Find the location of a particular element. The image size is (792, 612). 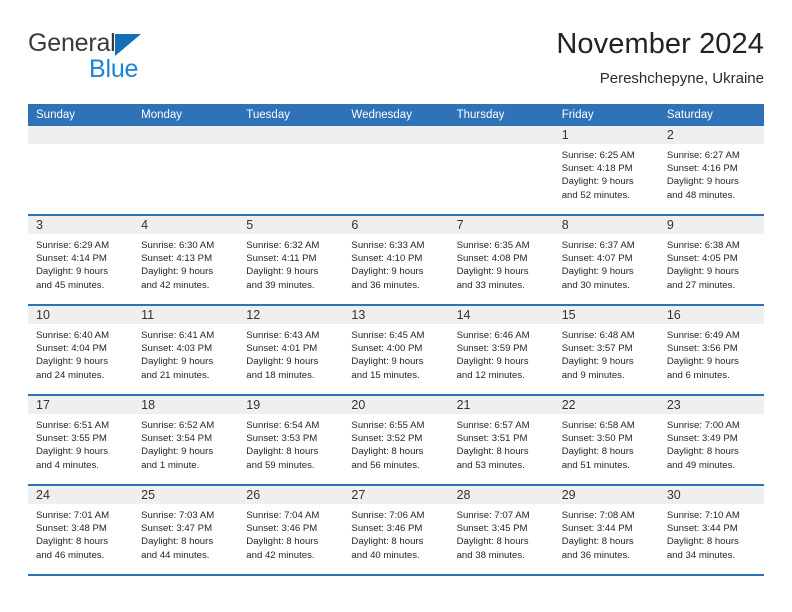

weekday-header-saturday: Saturday is located at coordinates (711, 115).